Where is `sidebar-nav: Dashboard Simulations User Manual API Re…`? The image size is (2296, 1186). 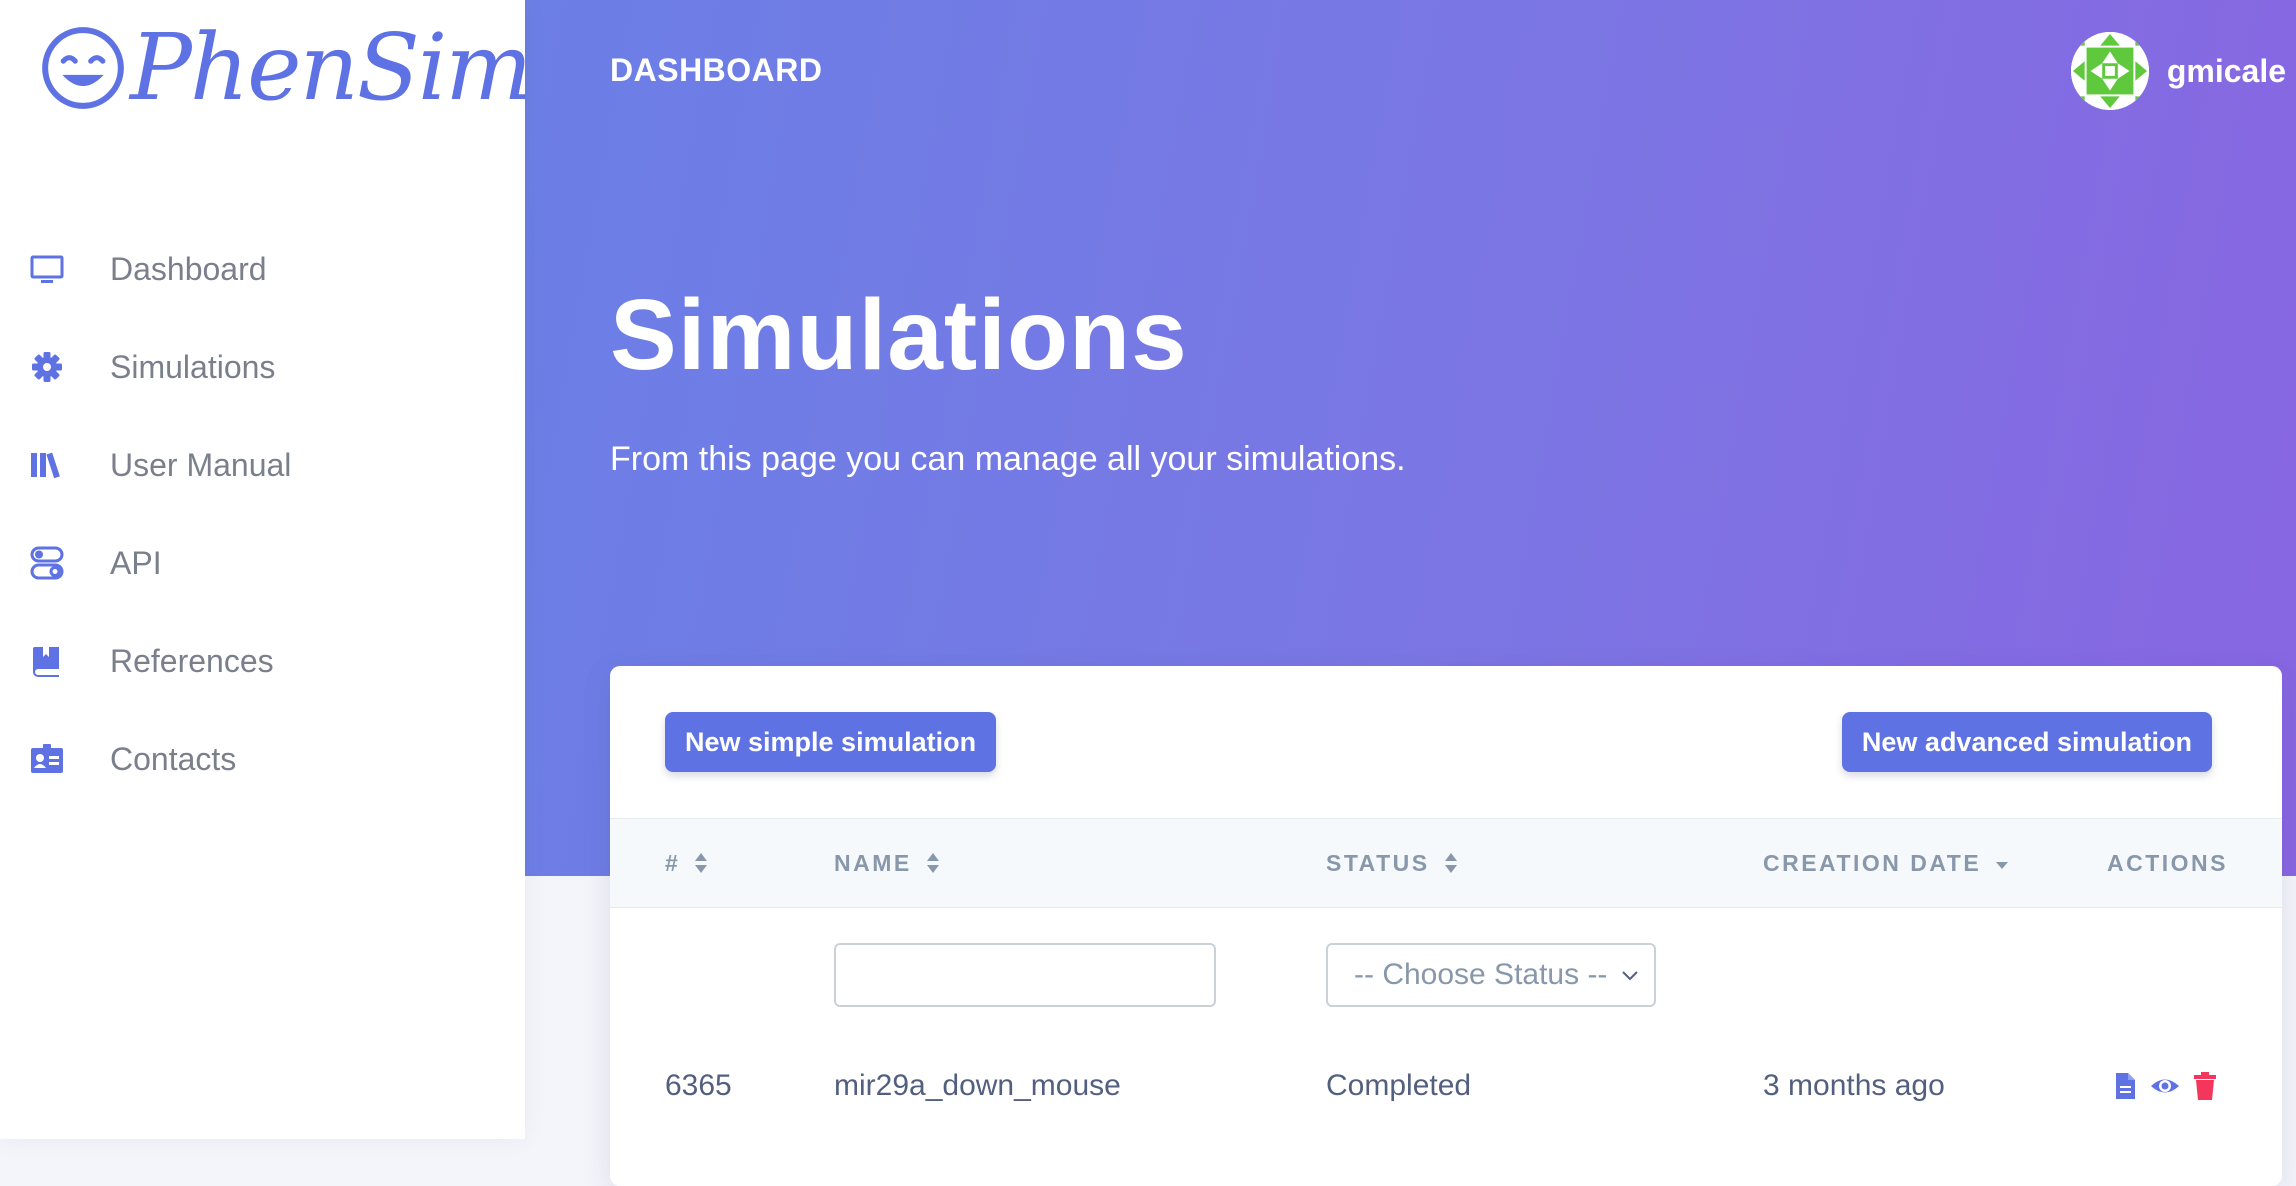
sidebar-nav: Dashboard Simulations User Manual API Re… is located at coordinates (262, 514).